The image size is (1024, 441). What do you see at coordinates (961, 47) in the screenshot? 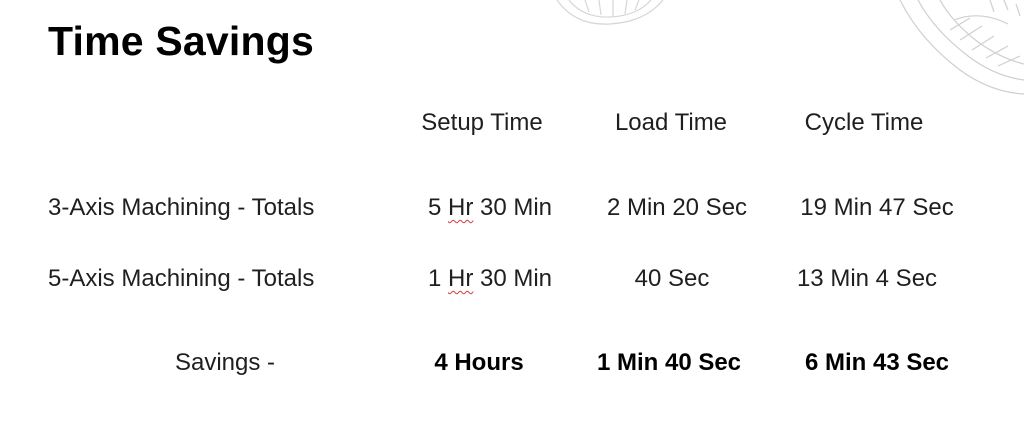
I see `decorative-part-outline` at bounding box center [961, 47].